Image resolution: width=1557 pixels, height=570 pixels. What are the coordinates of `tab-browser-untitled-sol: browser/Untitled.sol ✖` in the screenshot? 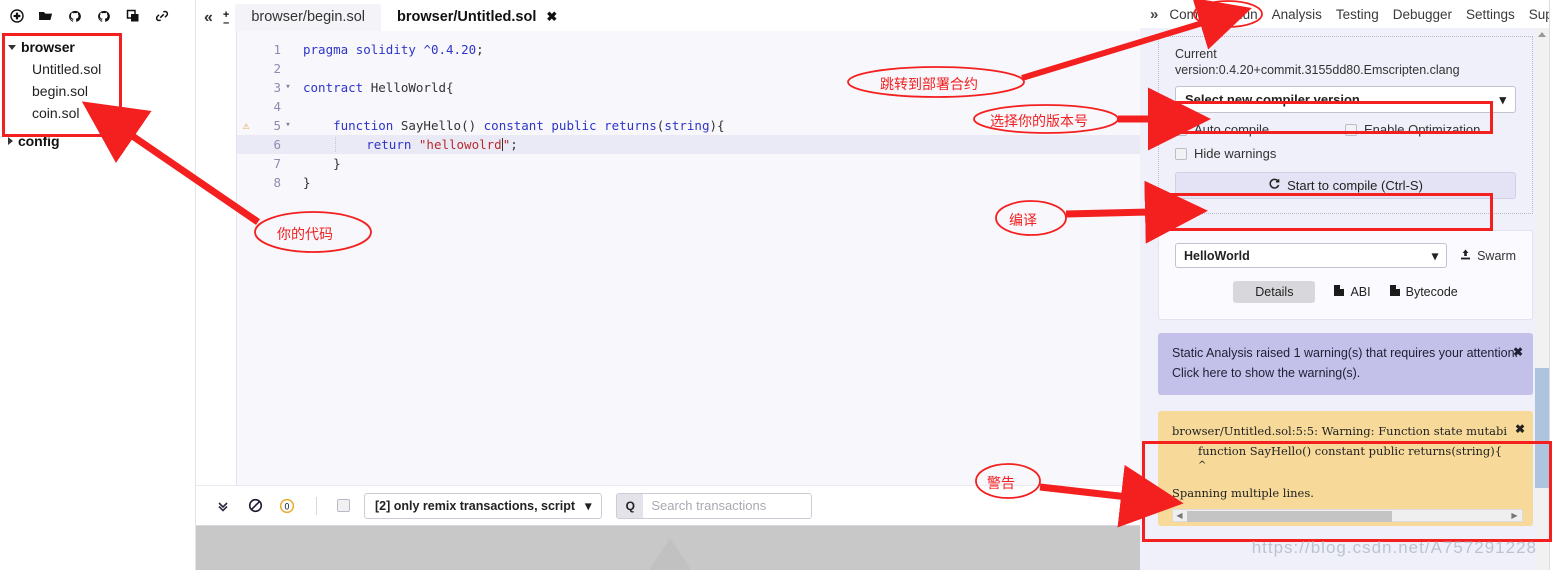 It's located at (473, 17).